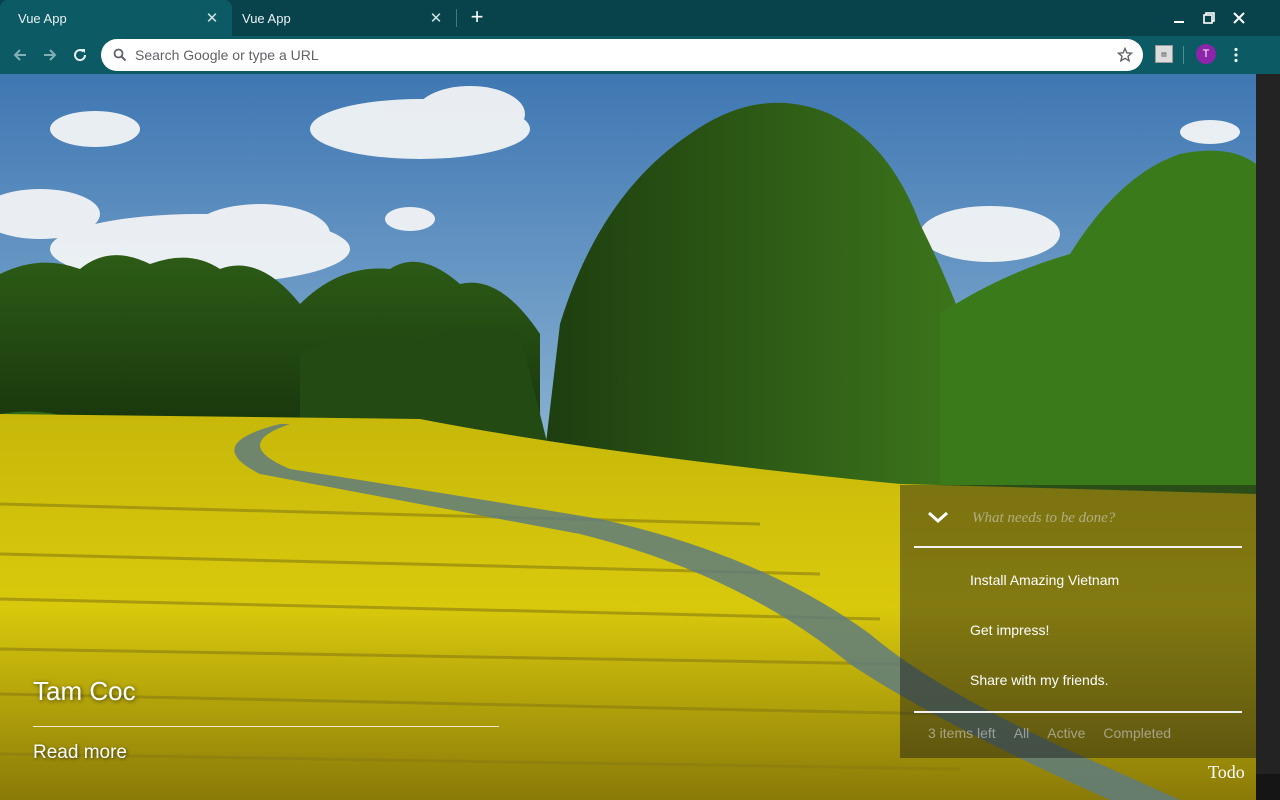 Image resolution: width=1280 pixels, height=800 pixels. What do you see at coordinates (1022, 733) in the screenshot?
I see `filter-all: All` at bounding box center [1022, 733].